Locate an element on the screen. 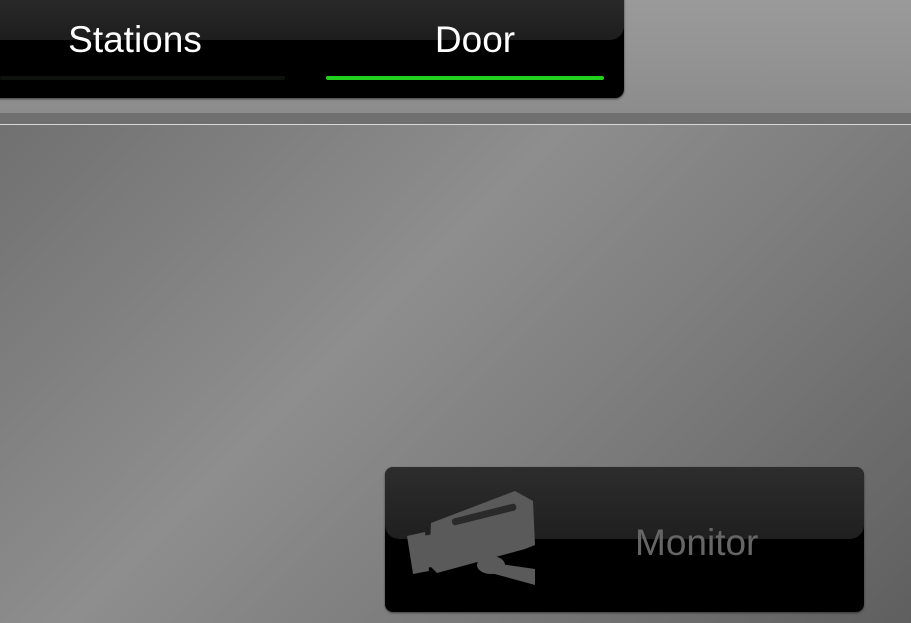 The width and height of the screenshot is (911, 623). security-camera-icon is located at coordinates (471, 538).